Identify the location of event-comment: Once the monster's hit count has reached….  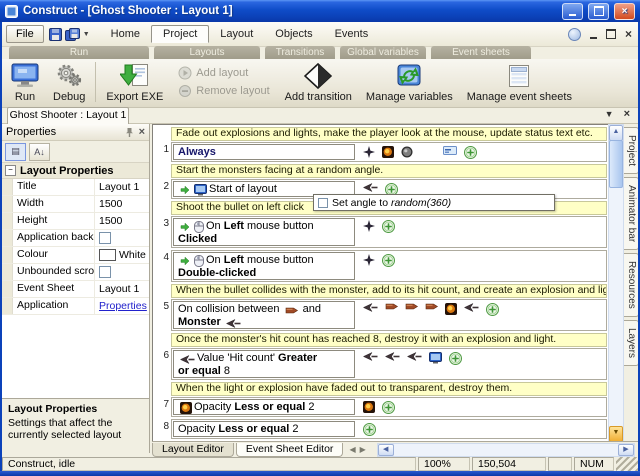
(389, 340).